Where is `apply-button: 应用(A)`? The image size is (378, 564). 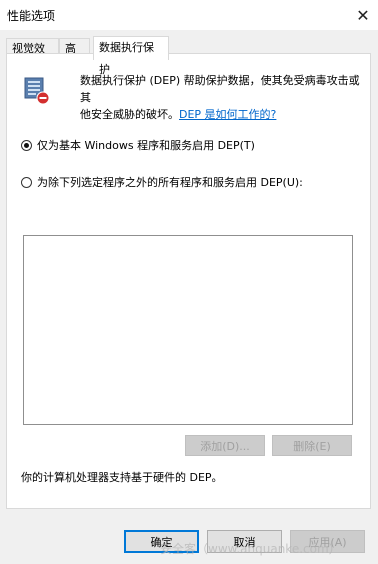
apply-button: 应用(A) is located at coordinates (327, 541).